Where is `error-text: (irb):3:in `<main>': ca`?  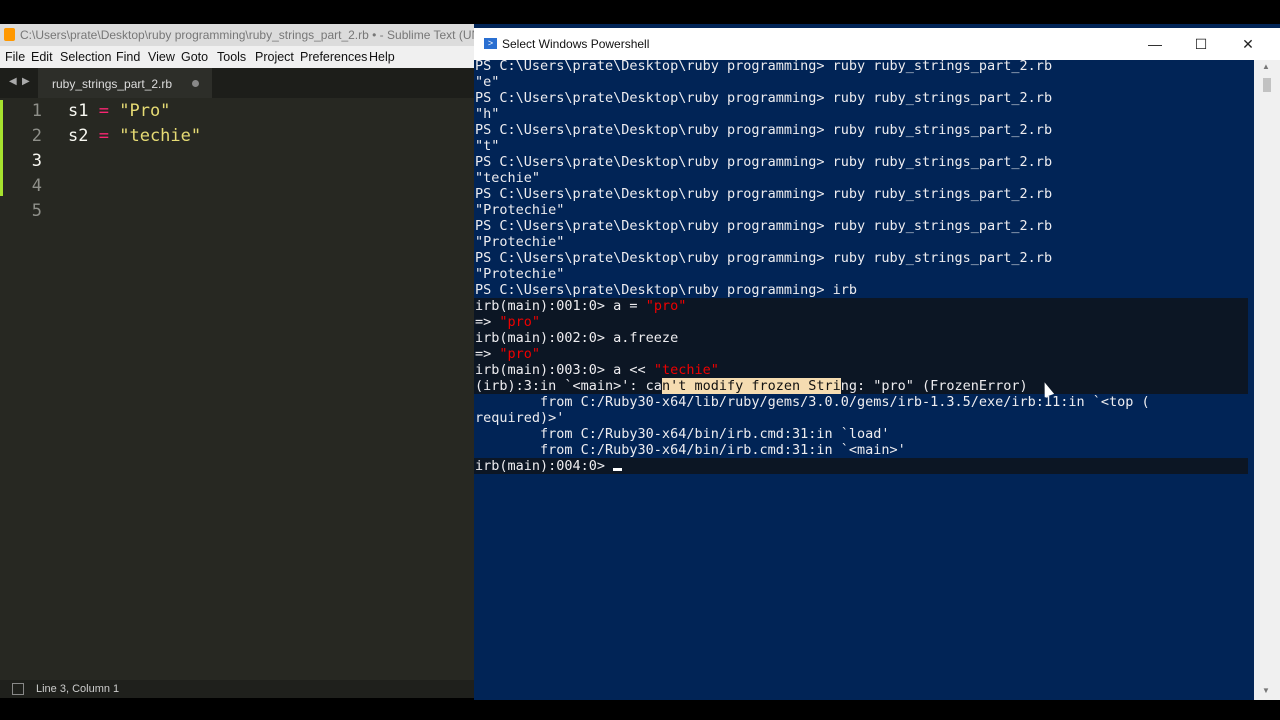
error-text: (irb):3:in `<main>': ca is located at coordinates (568, 386).